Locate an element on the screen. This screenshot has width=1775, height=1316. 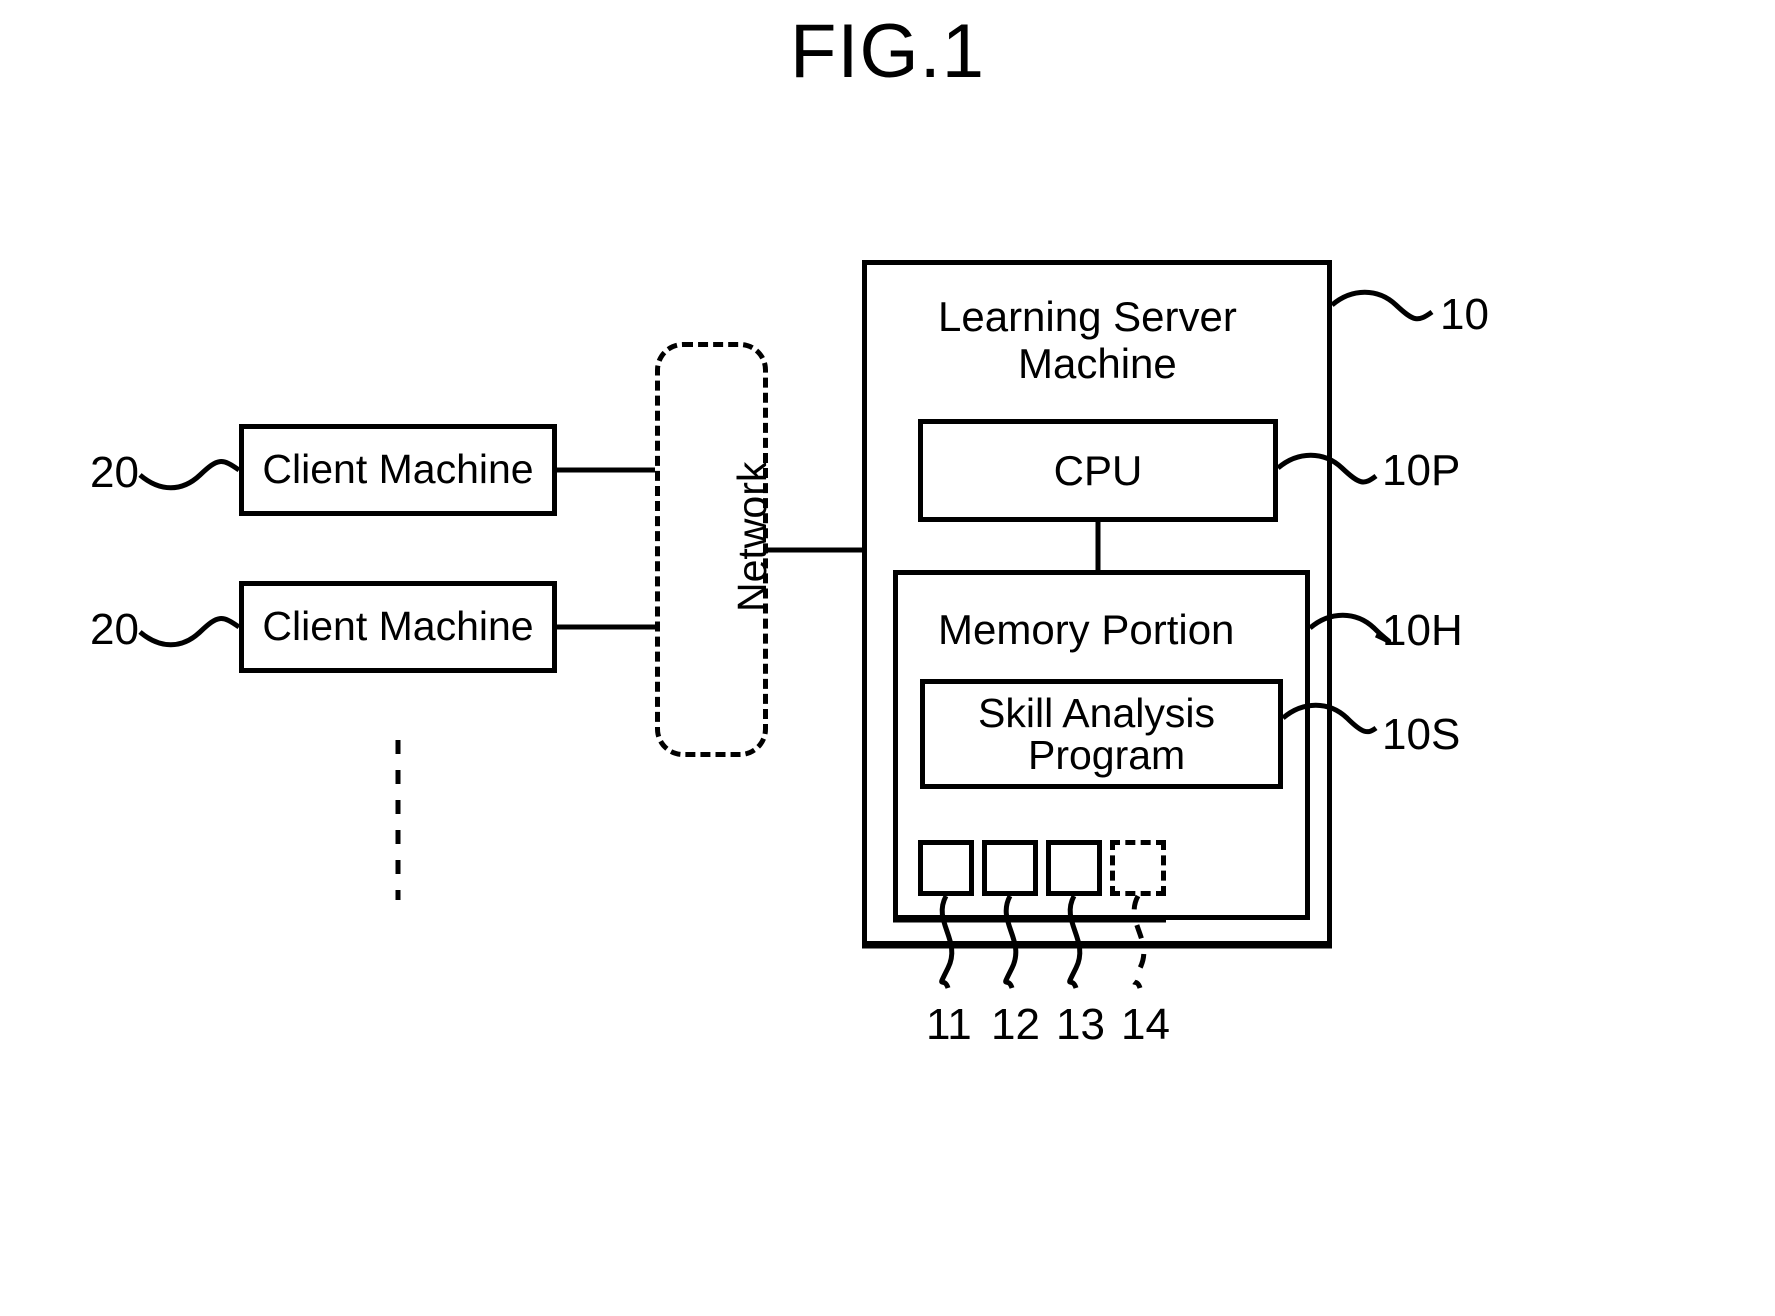
ref-numeral-box-12: 12 is located at coordinates (1015, 1024).